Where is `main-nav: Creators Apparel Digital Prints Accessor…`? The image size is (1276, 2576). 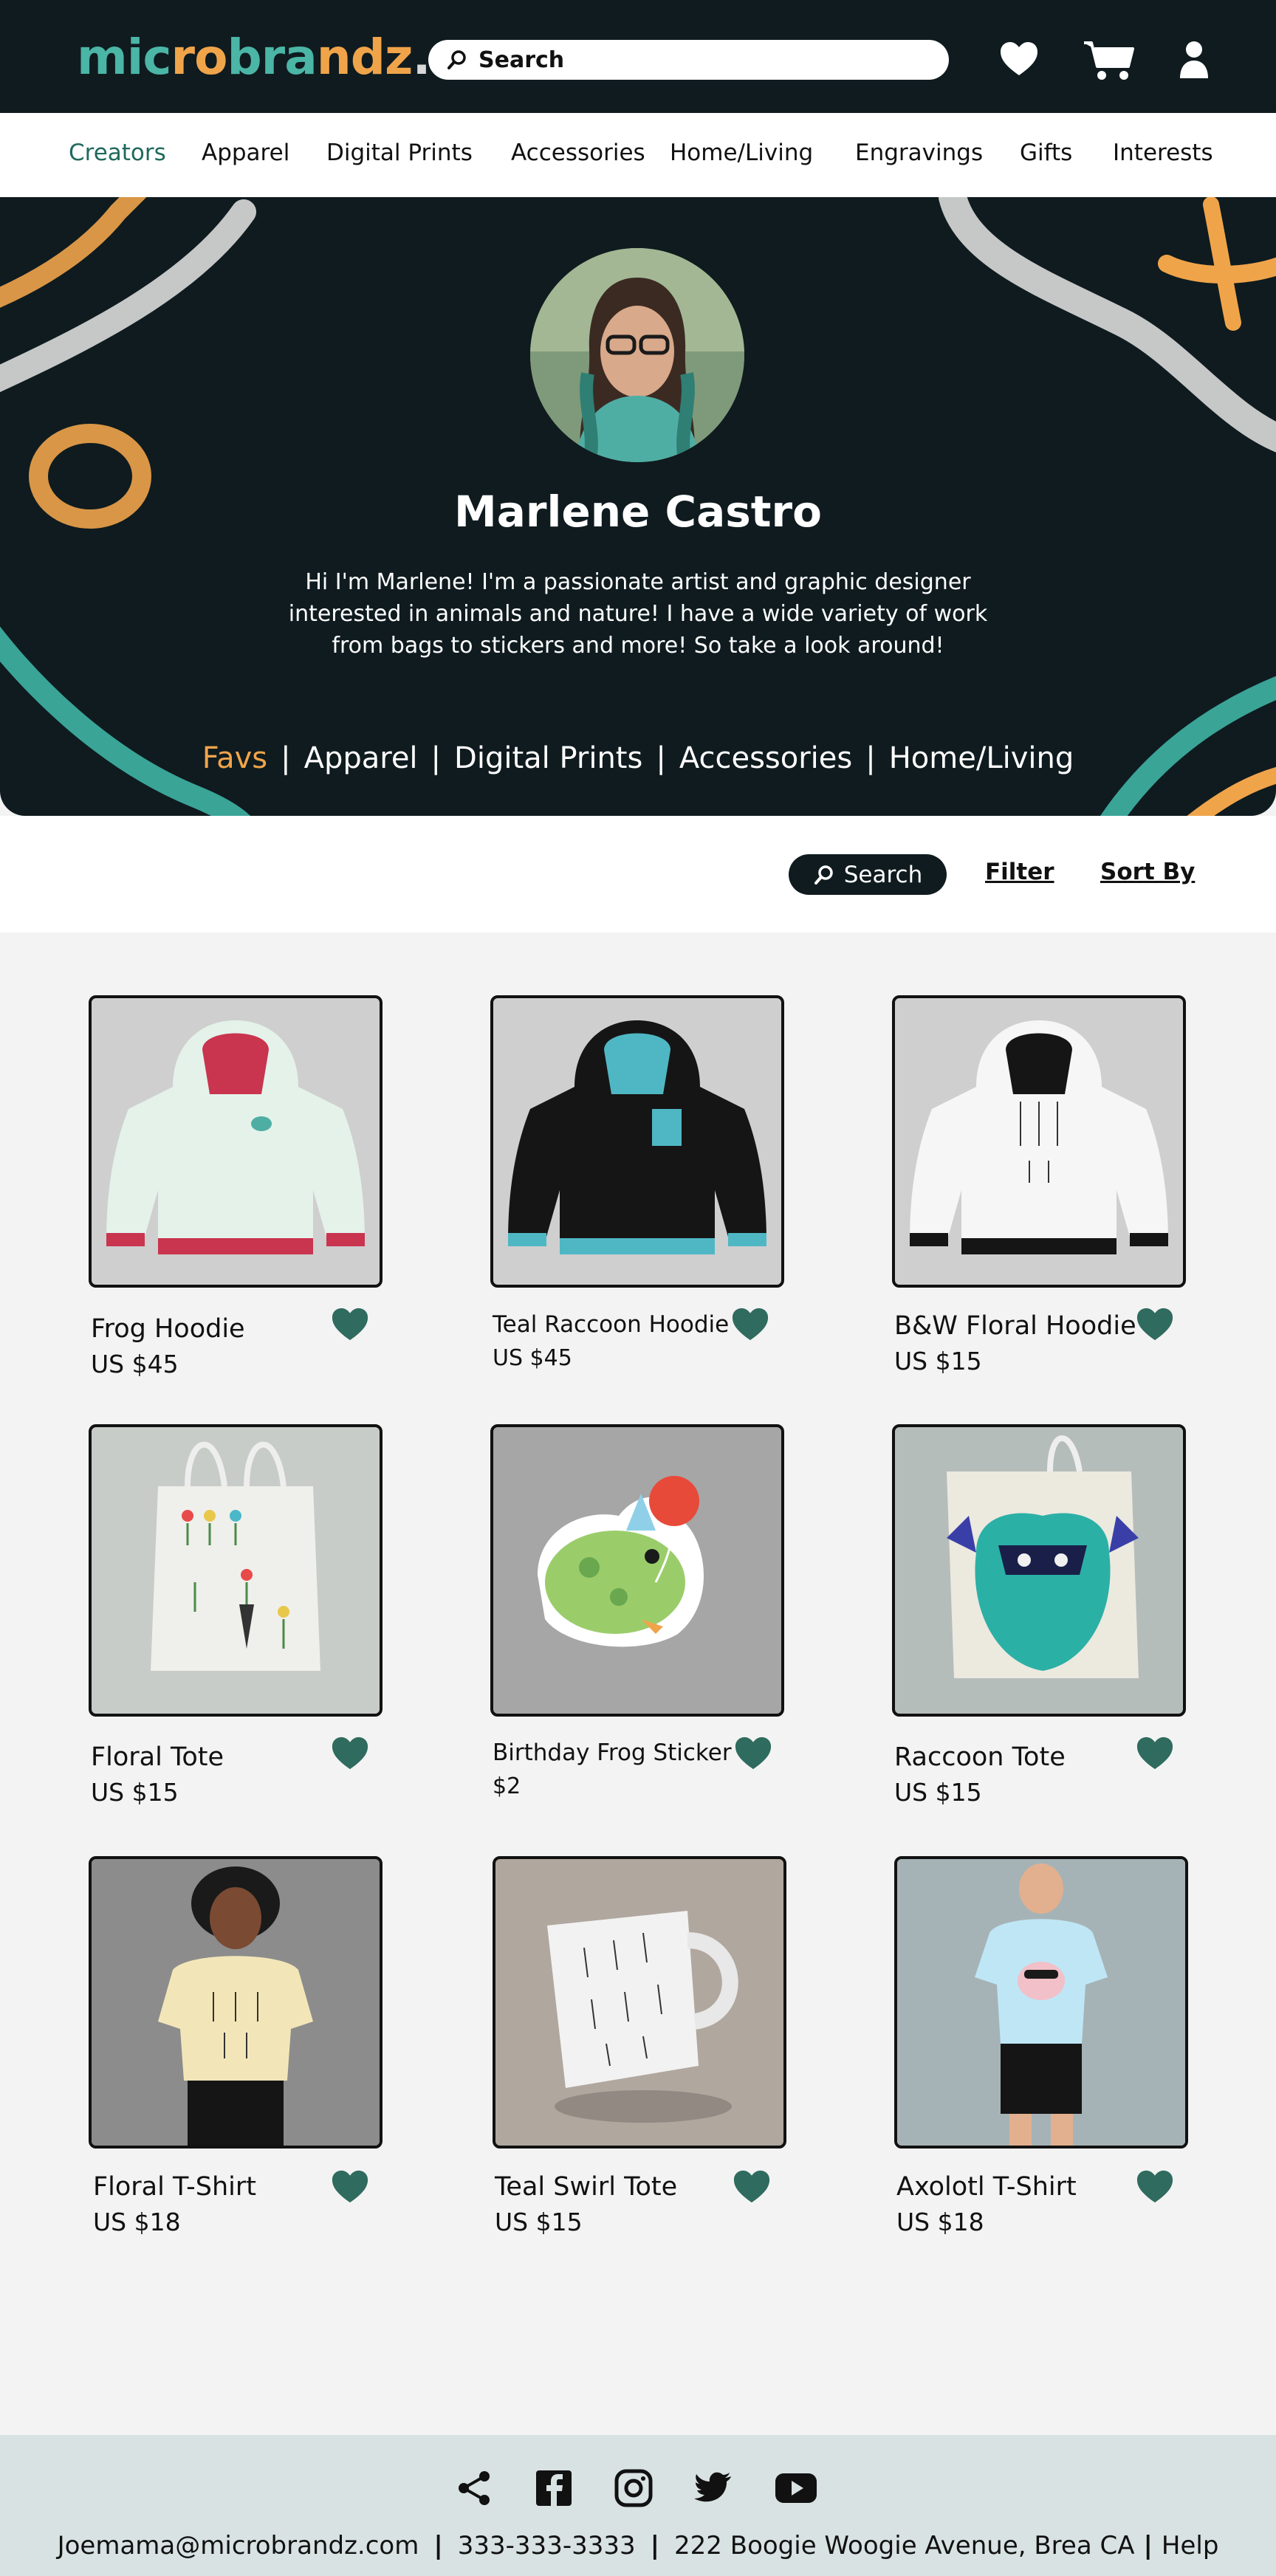 main-nav: Creators Apparel Digital Prints Accessor… is located at coordinates (638, 155).